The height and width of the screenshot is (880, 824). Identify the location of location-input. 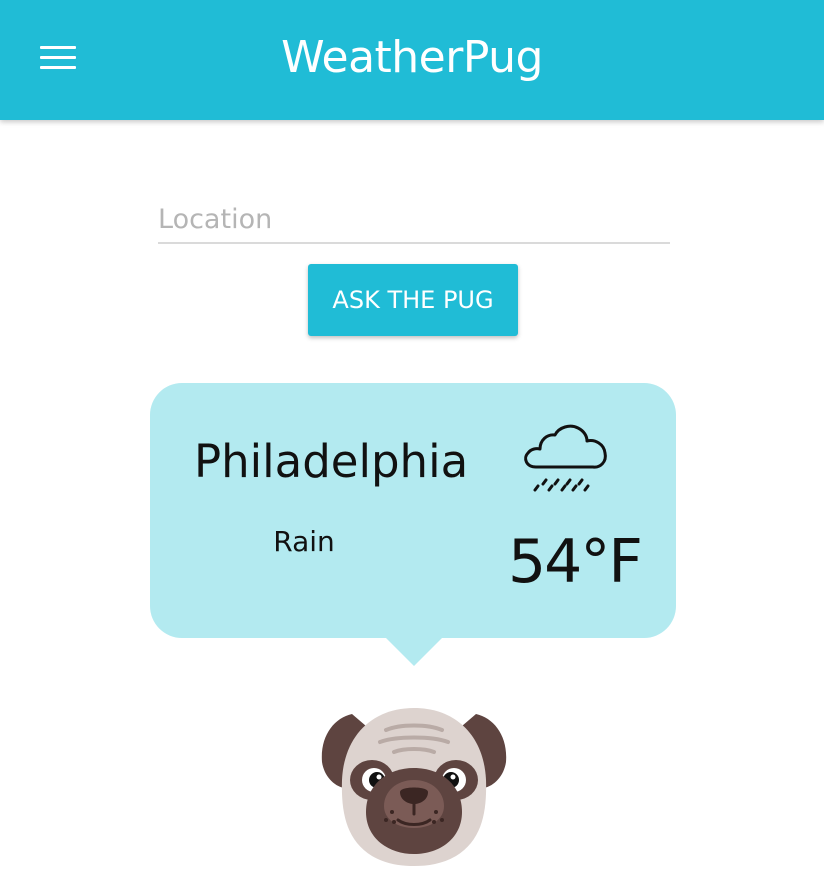
(414, 220).